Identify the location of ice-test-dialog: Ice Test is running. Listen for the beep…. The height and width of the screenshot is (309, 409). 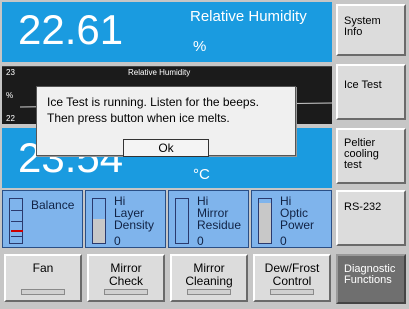
(166, 121).